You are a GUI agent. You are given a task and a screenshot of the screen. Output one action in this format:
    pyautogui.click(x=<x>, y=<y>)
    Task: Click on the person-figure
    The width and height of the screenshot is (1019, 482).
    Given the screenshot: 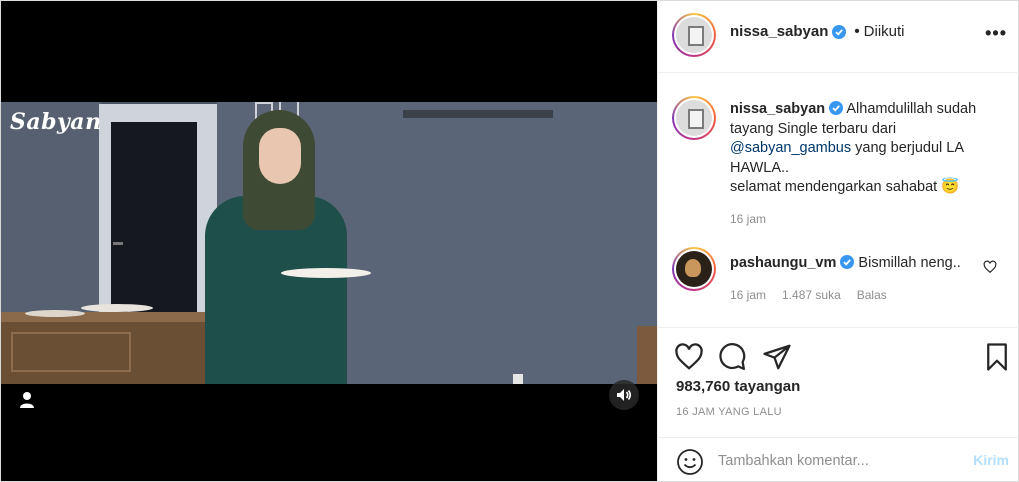 What is the action you would take?
    pyautogui.click(x=286, y=247)
    